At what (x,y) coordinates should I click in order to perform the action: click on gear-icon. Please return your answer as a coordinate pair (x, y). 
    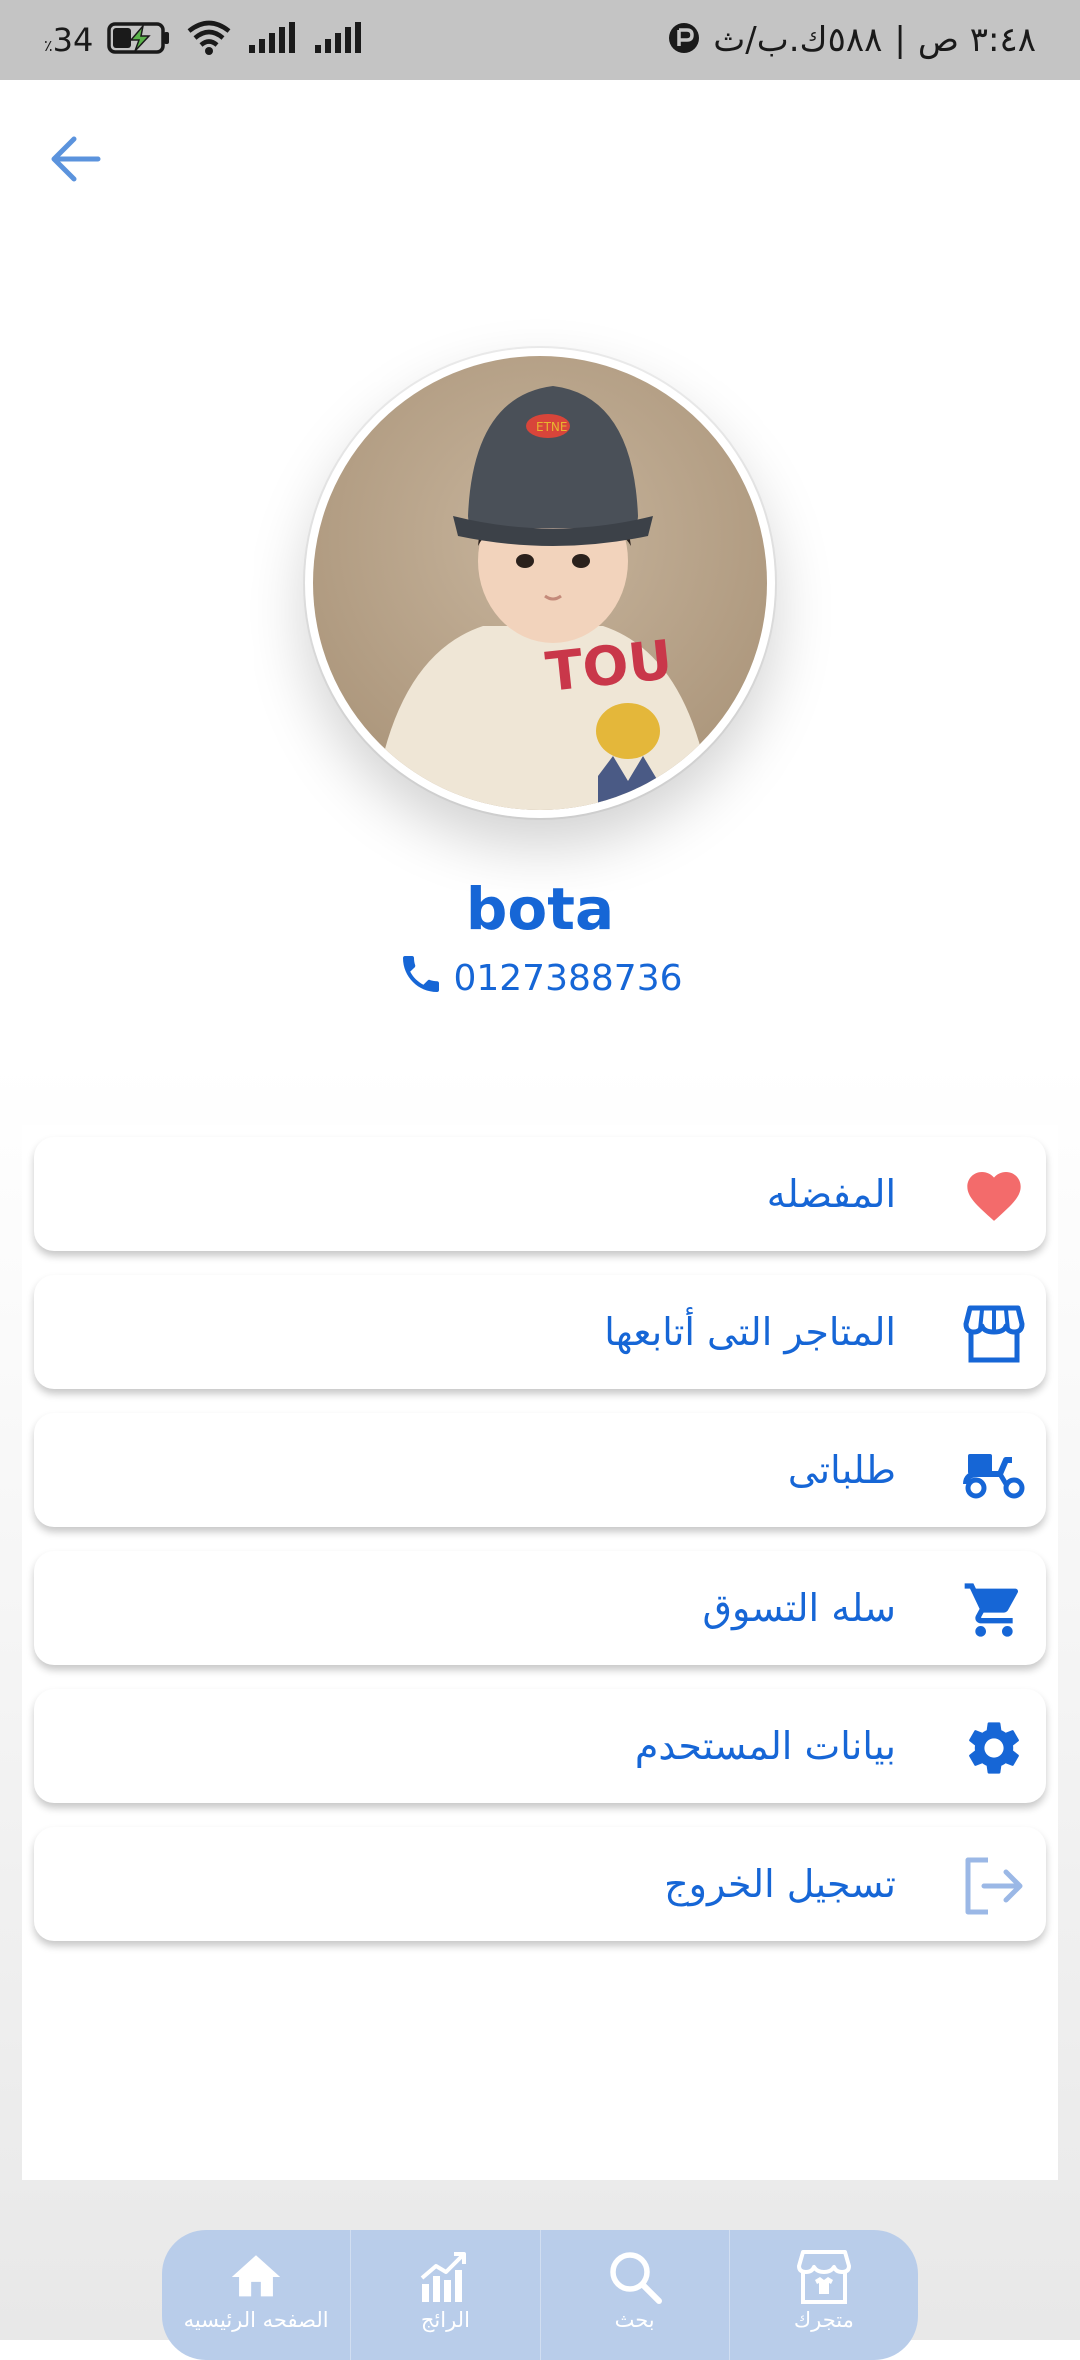
    Looking at the image, I should click on (994, 1748).